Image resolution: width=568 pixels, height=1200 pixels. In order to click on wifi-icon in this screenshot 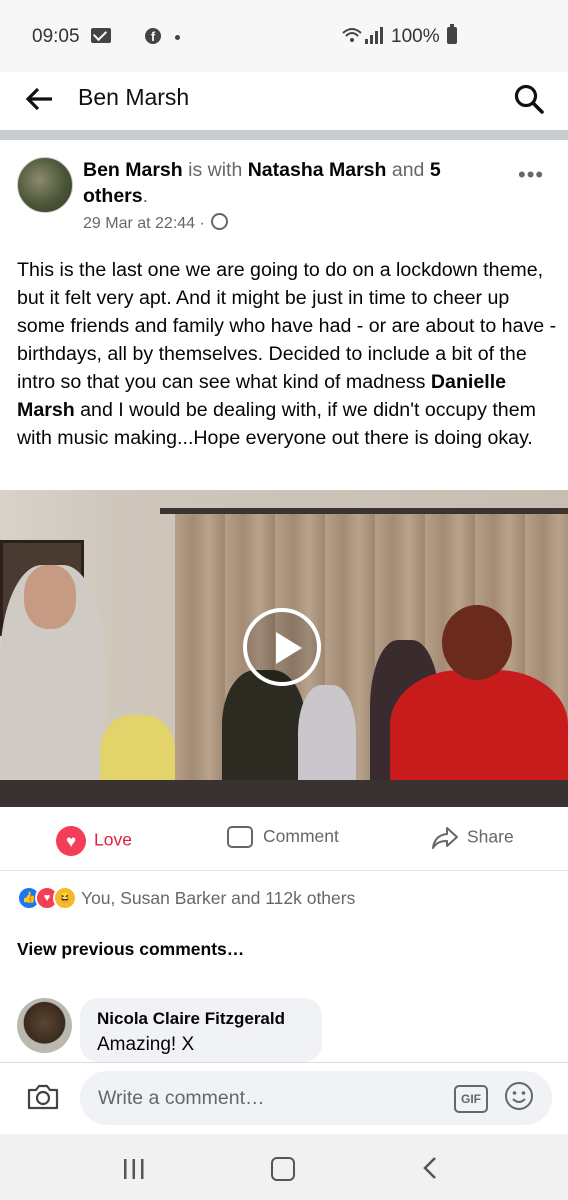, I will do `click(362, 35)`.